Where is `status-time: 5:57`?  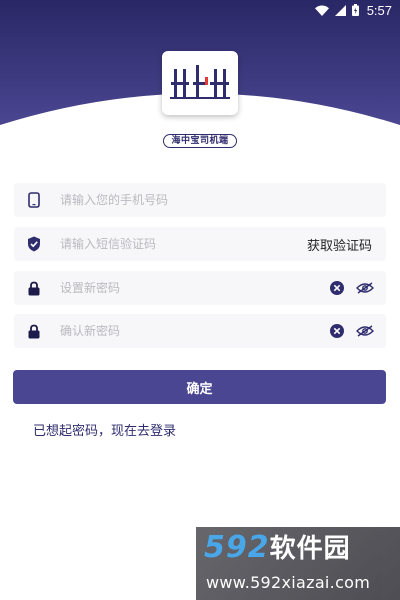
status-time: 5:57 is located at coordinates (379, 10).